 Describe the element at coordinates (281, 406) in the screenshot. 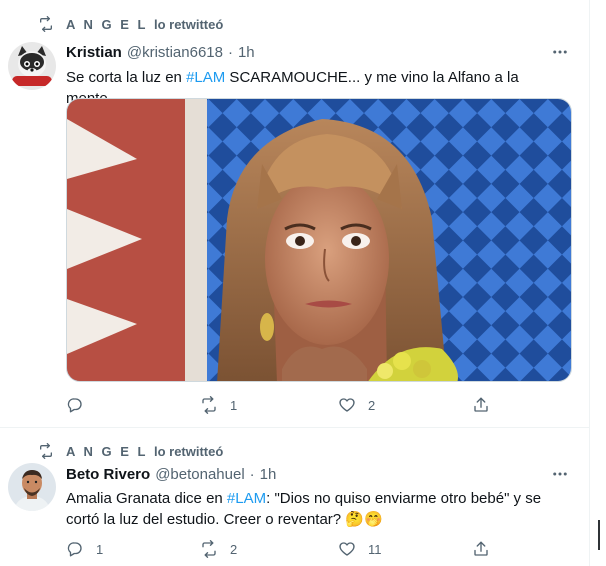

I see `tweet-actions: 1 2` at that location.